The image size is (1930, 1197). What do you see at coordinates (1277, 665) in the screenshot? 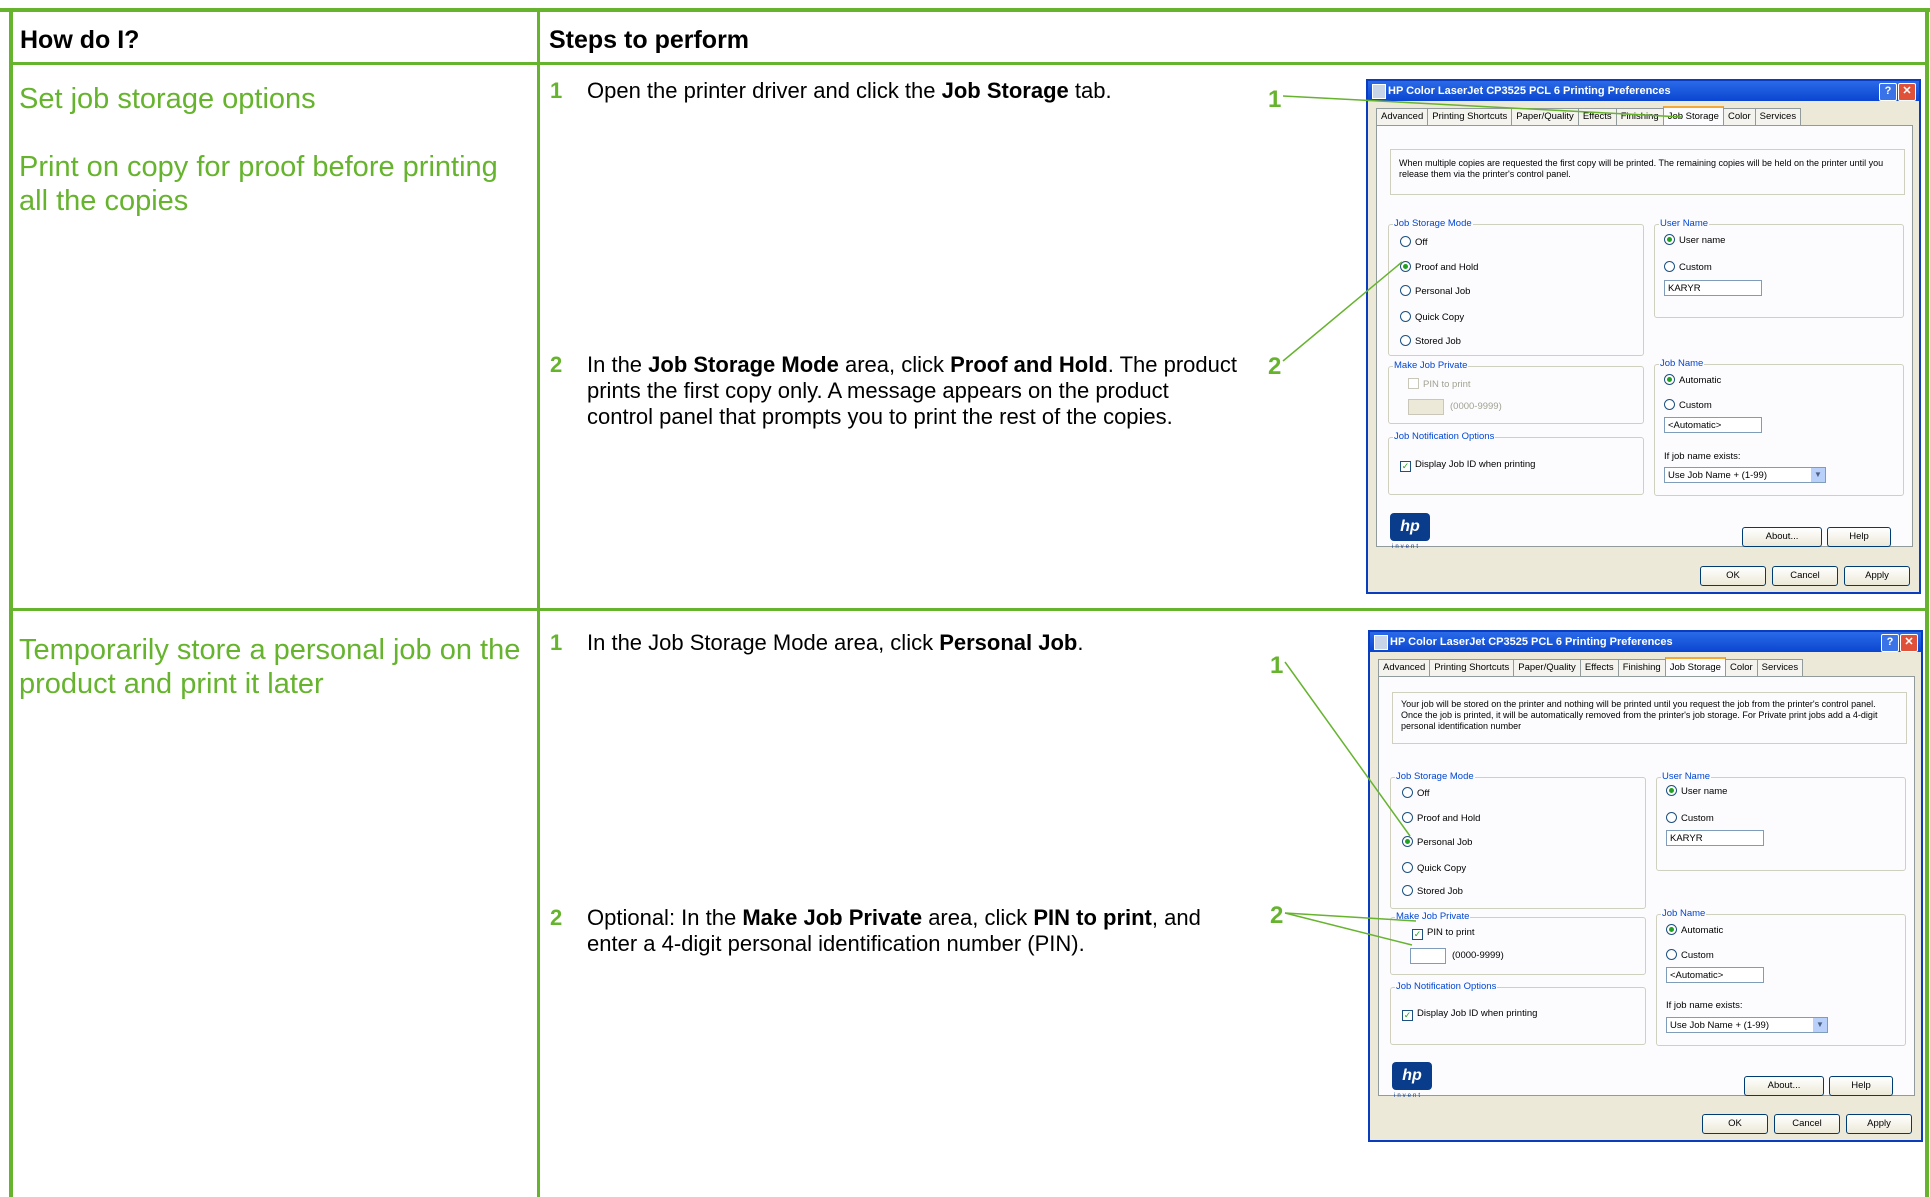
I see `callout-1: 1` at bounding box center [1277, 665].